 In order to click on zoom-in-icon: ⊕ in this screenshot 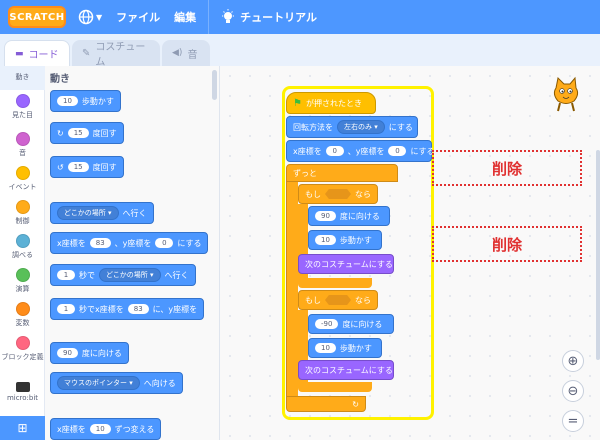, I will do `click(573, 361)`.